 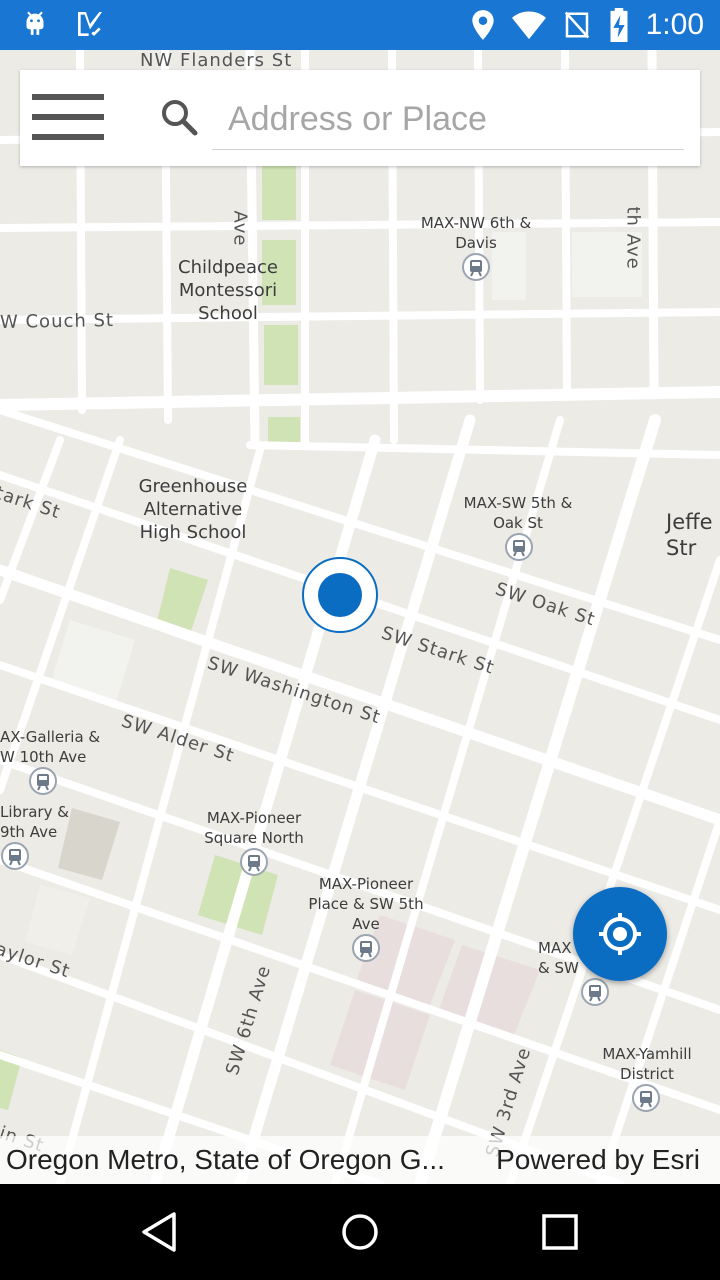 What do you see at coordinates (240, 228) in the screenshot?
I see `street-label-ave-north: Ave` at bounding box center [240, 228].